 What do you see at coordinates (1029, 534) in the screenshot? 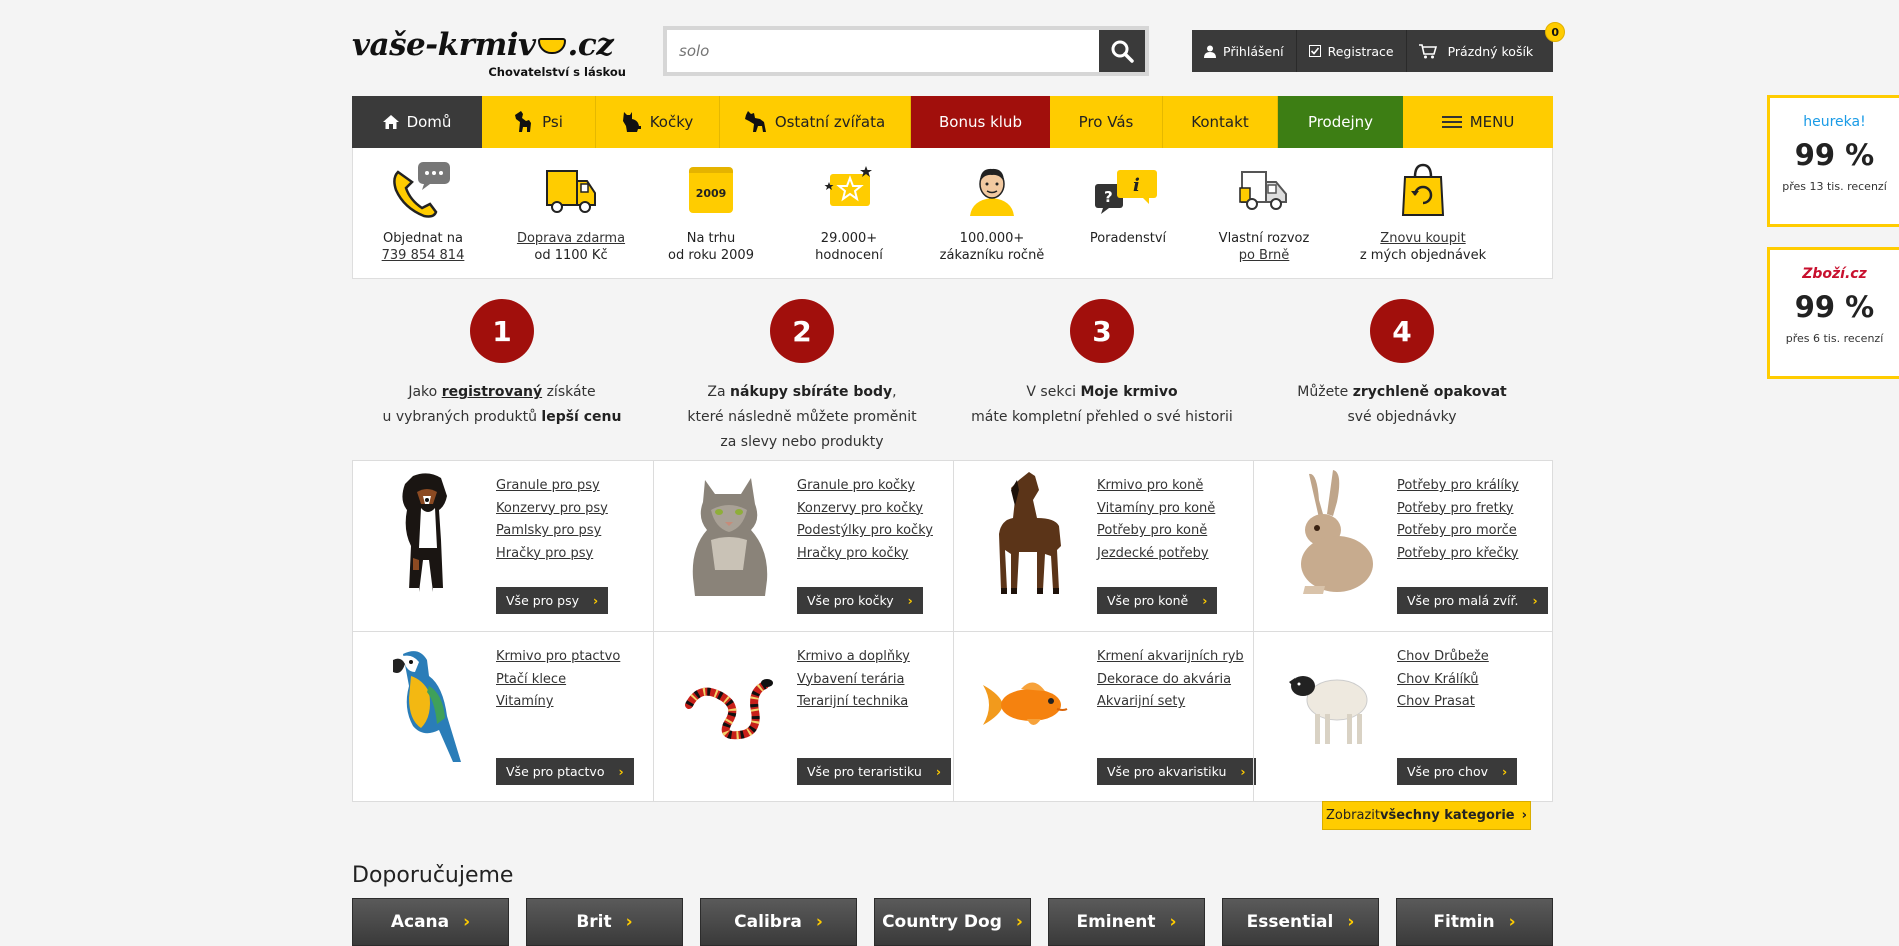
I see `horse-image` at bounding box center [1029, 534].